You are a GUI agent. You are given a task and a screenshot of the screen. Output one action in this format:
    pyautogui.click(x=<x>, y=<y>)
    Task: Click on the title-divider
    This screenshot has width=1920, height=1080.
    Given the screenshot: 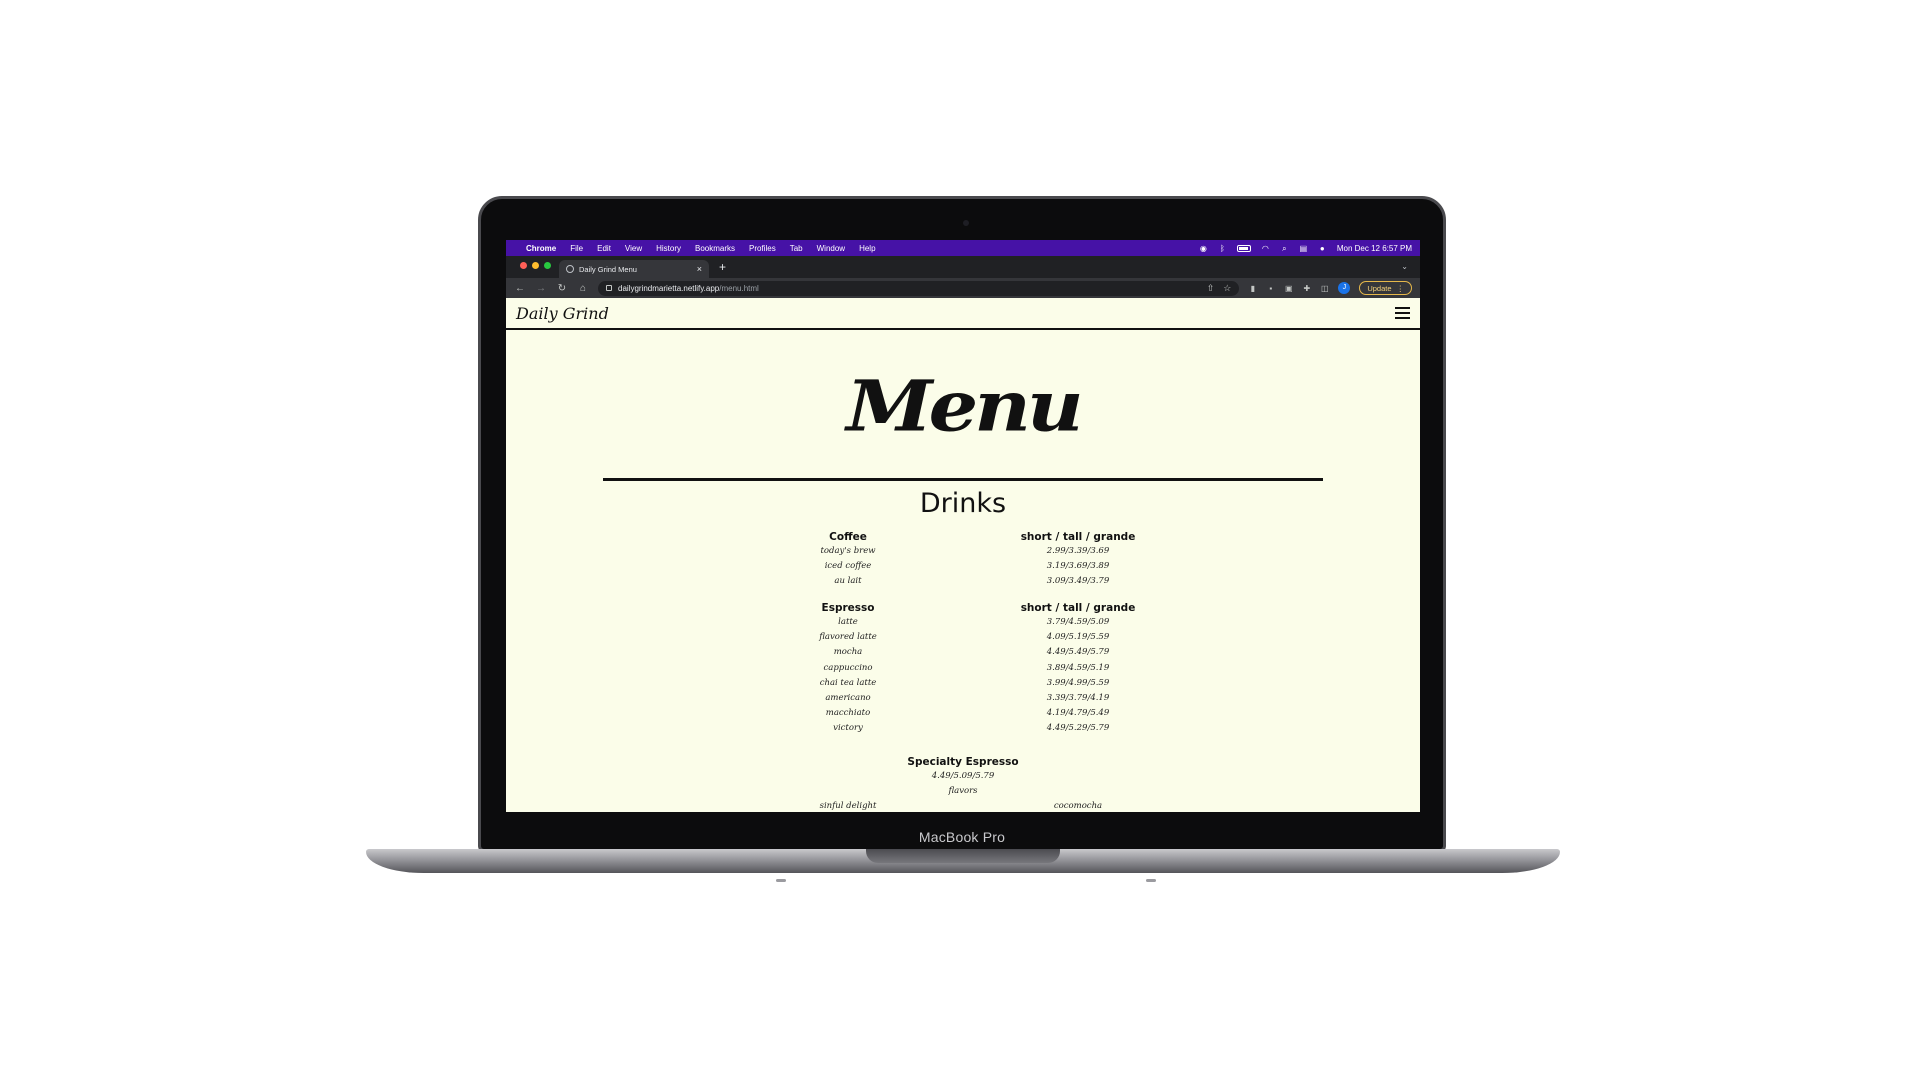 What is the action you would take?
    pyautogui.click(x=963, y=479)
    